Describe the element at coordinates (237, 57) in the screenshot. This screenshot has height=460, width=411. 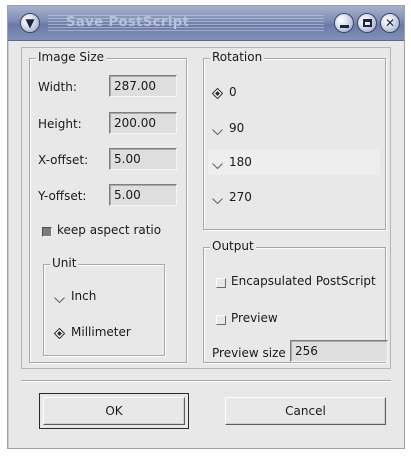
I see `rotation-legend: Rotation` at that location.